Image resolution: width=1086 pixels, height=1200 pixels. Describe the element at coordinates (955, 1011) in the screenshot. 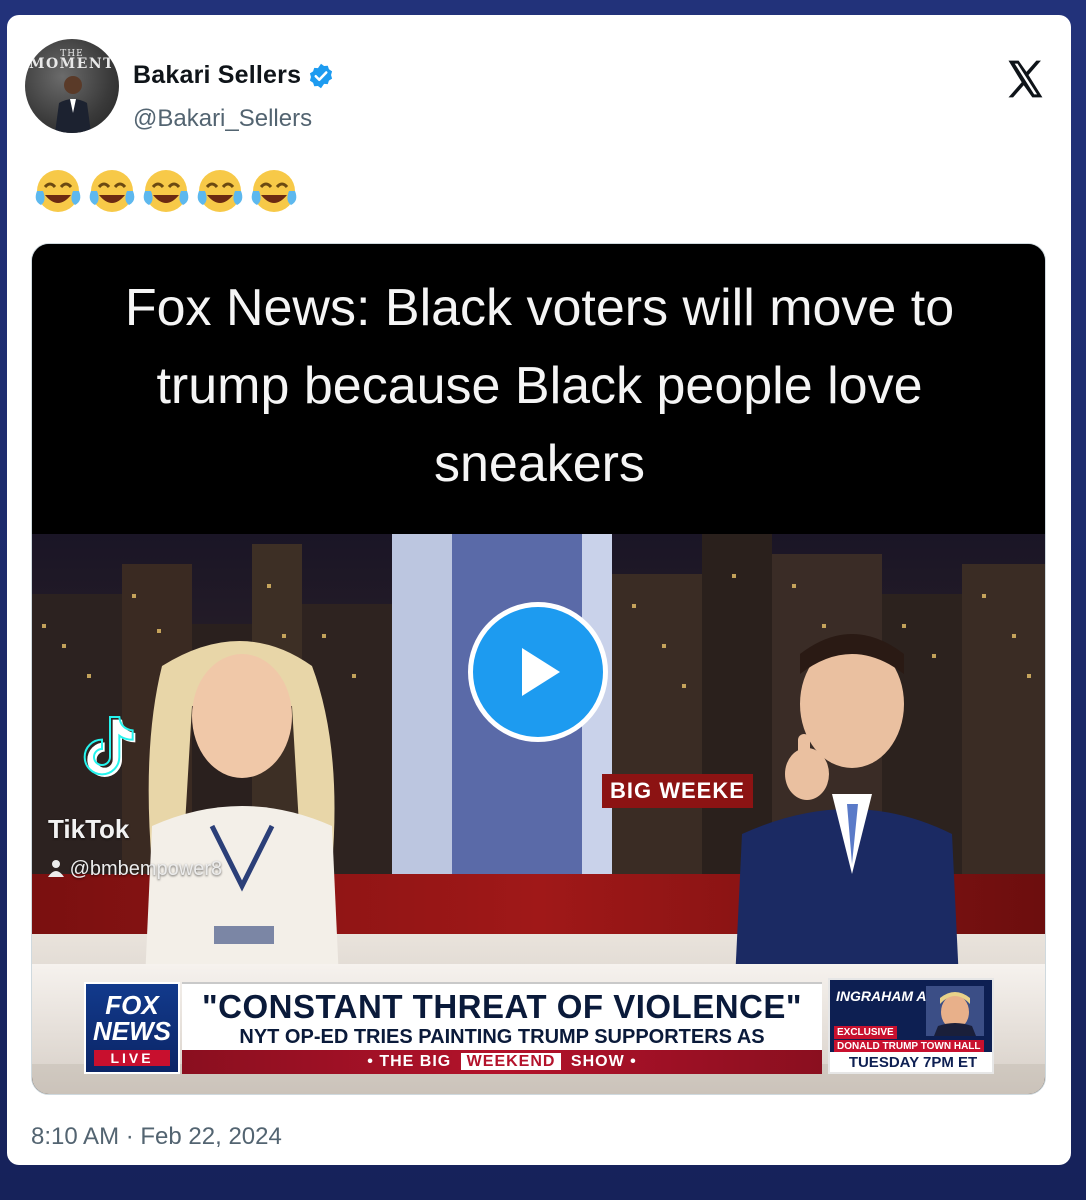

I see `promo-portrait` at that location.